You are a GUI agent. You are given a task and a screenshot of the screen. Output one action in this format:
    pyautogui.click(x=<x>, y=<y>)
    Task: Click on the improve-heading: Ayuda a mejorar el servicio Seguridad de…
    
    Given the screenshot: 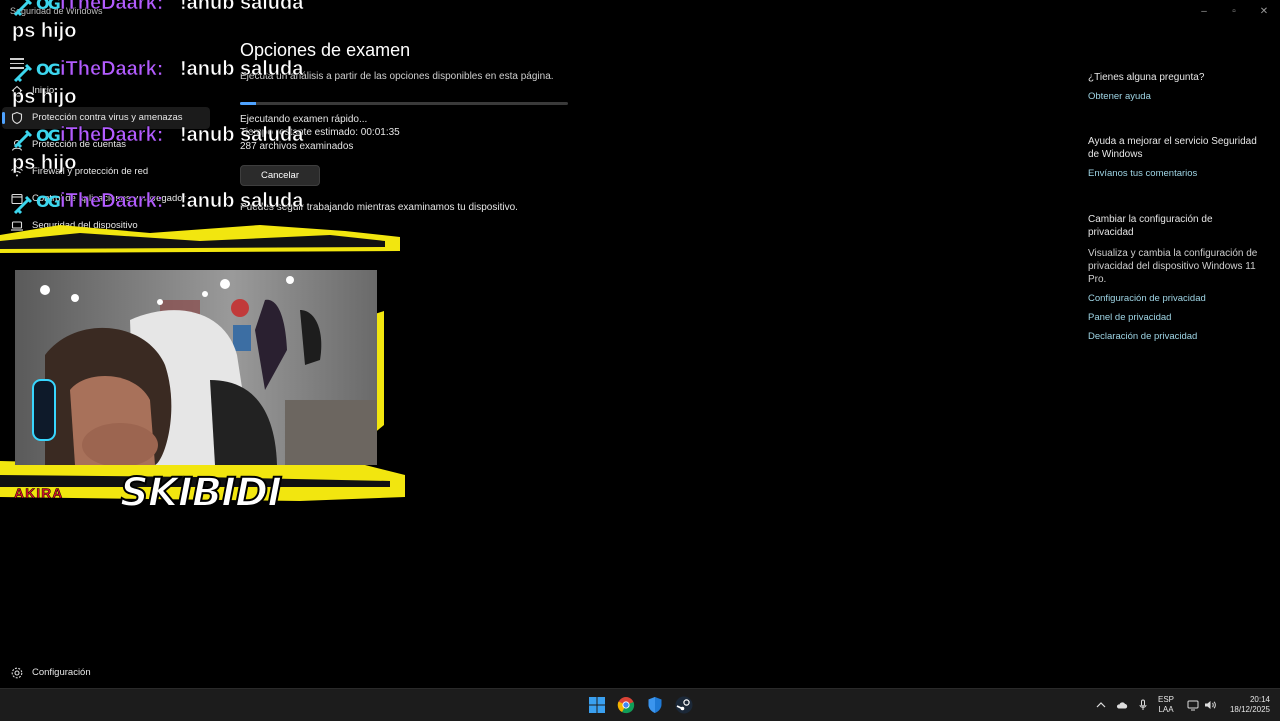 What is the action you would take?
    pyautogui.click(x=1172, y=148)
    